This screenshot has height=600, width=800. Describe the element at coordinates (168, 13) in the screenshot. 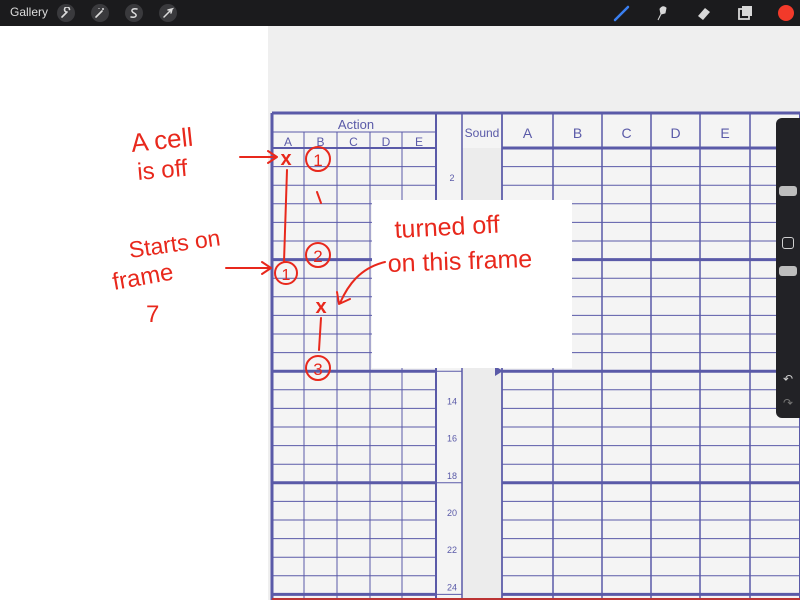

I see `transform-icon` at that location.